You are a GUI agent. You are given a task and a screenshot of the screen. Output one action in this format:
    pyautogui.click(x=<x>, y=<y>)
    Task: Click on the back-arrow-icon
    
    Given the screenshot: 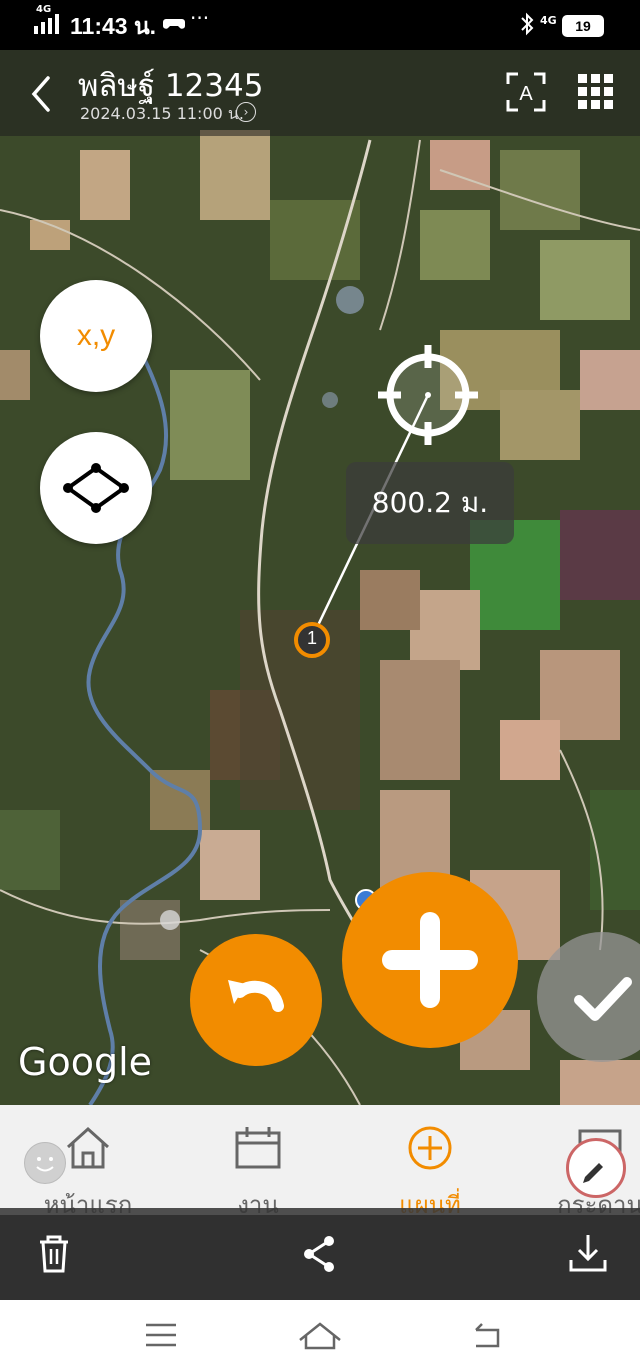 What is the action you would take?
    pyautogui.click(x=42, y=94)
    